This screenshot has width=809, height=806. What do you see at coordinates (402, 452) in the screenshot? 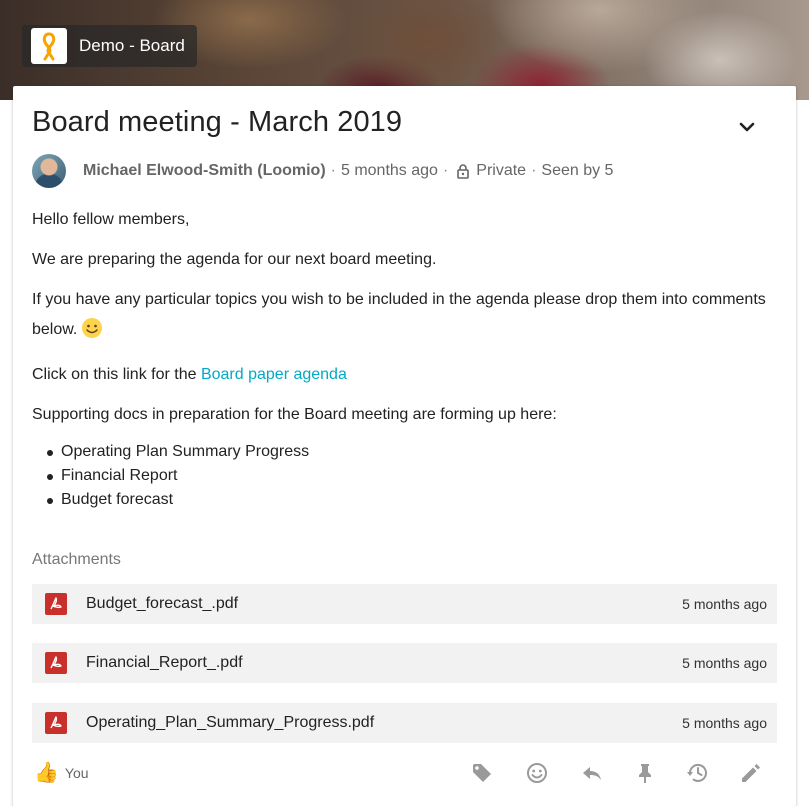
I see `list-item: Operating Plan Summary Progress` at bounding box center [402, 452].